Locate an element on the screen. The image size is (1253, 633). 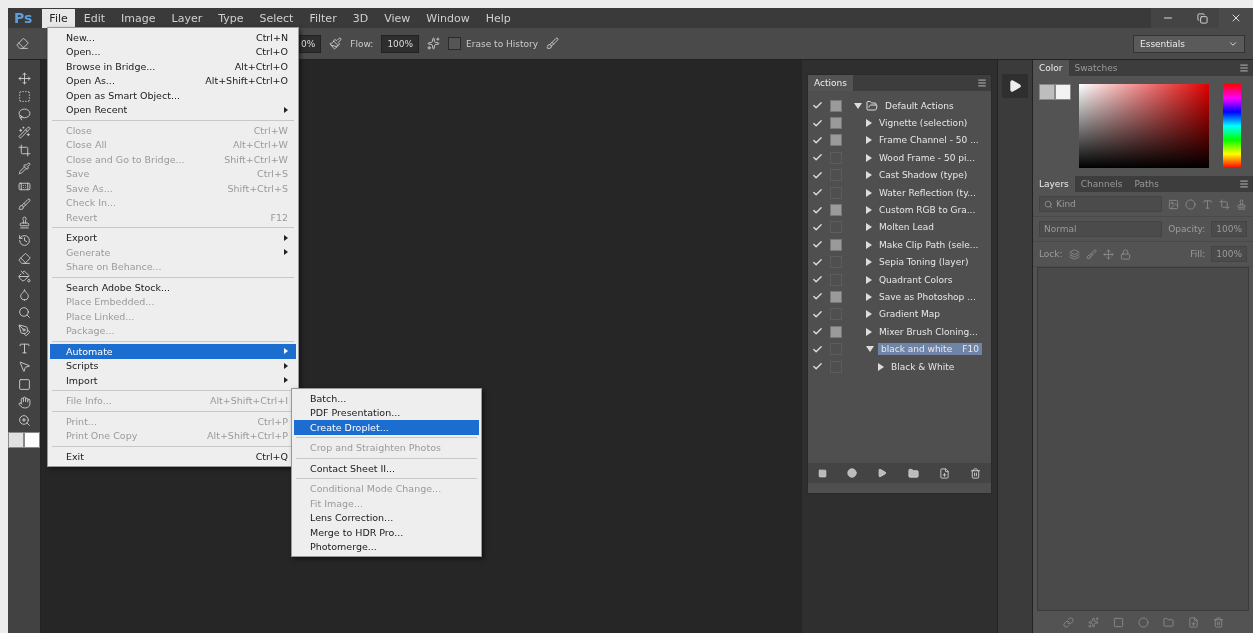
menu-item: Browse in Bridge... Alt+Ctrl+O is located at coordinates (173, 66).